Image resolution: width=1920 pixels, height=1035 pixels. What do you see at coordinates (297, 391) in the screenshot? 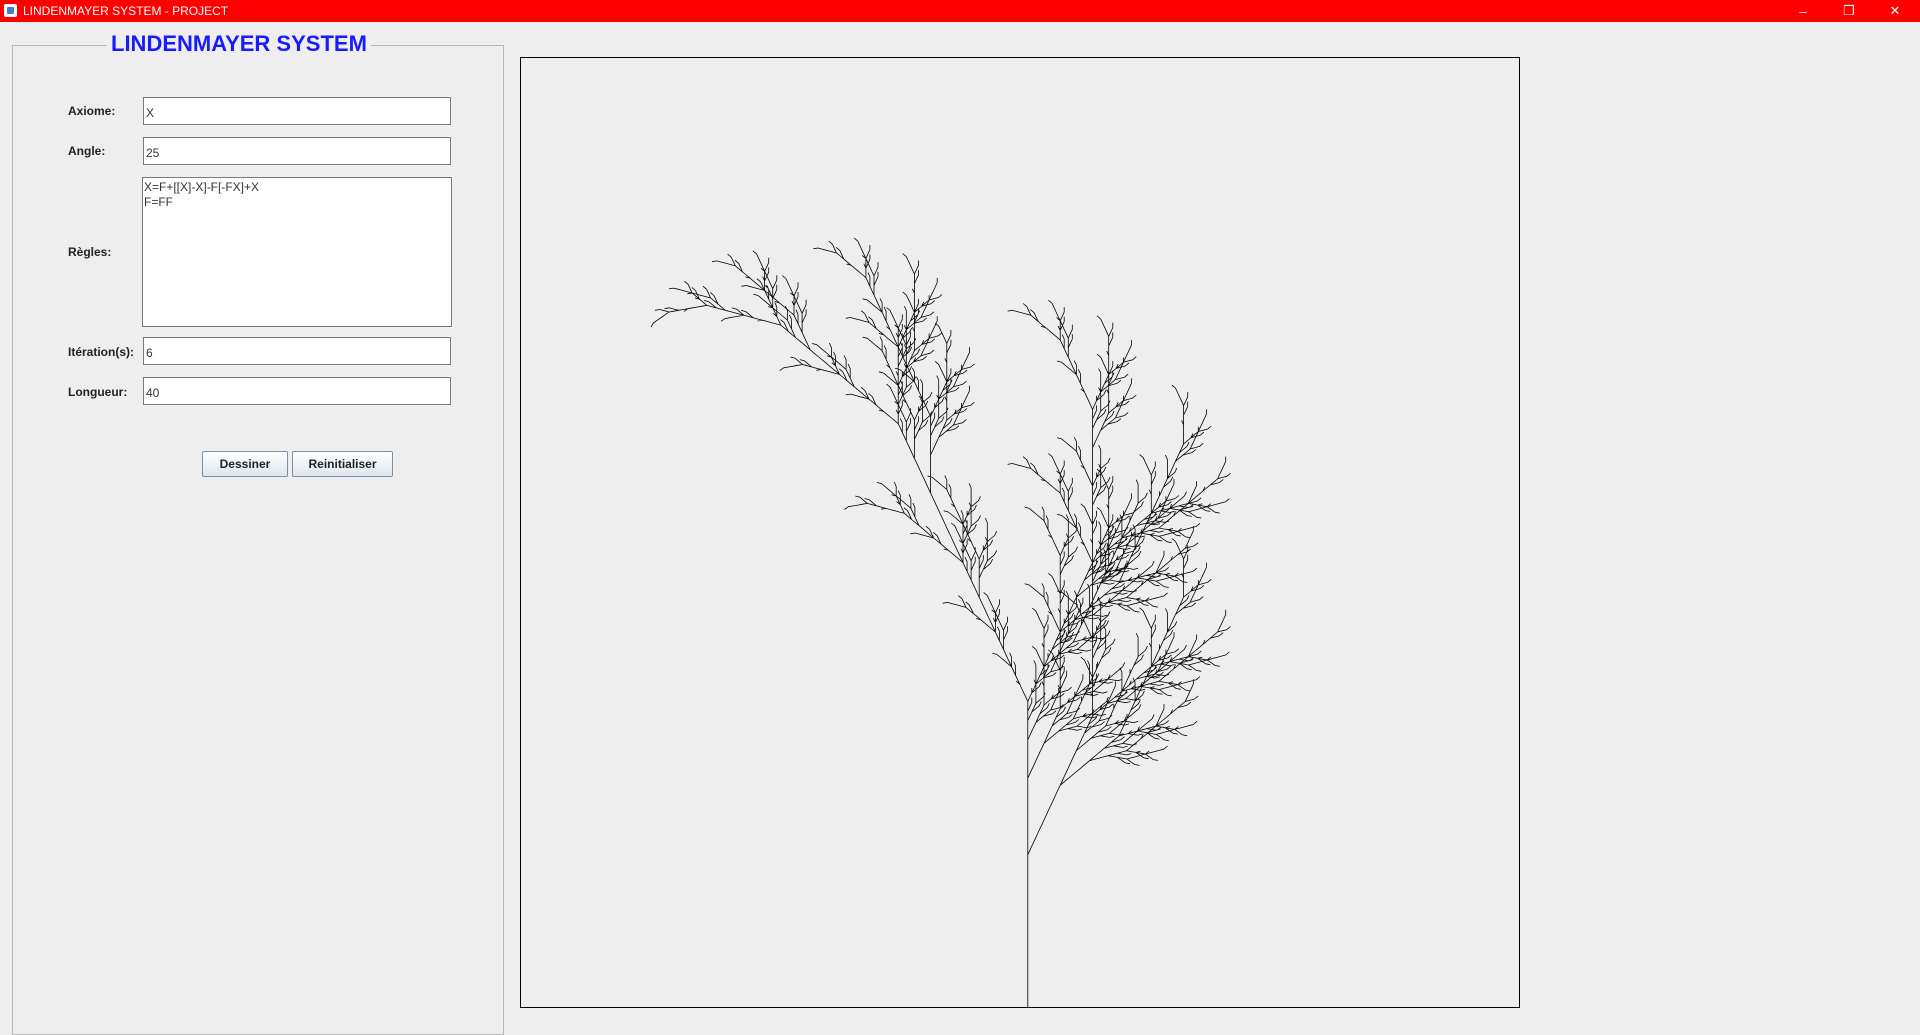
I see `length-input` at bounding box center [297, 391].